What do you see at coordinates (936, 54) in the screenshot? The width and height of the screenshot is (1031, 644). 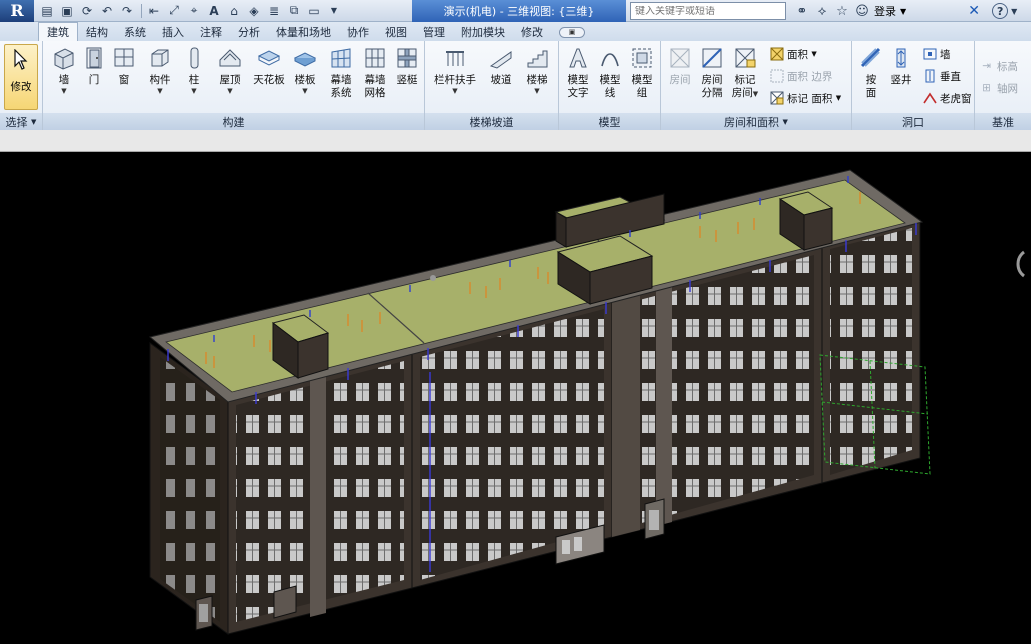 I see `wall-opening-tool: 墙` at bounding box center [936, 54].